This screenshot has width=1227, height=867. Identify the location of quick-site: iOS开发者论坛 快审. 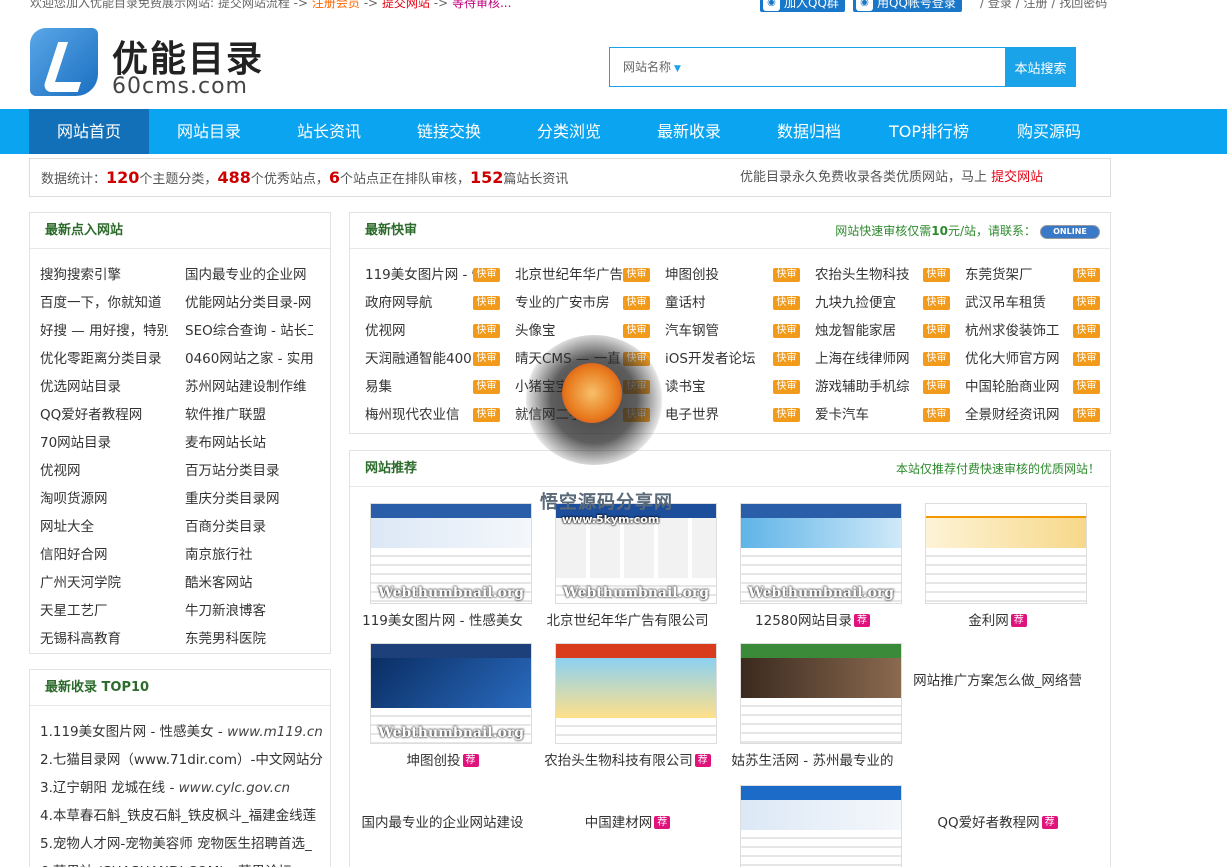
(740, 359).